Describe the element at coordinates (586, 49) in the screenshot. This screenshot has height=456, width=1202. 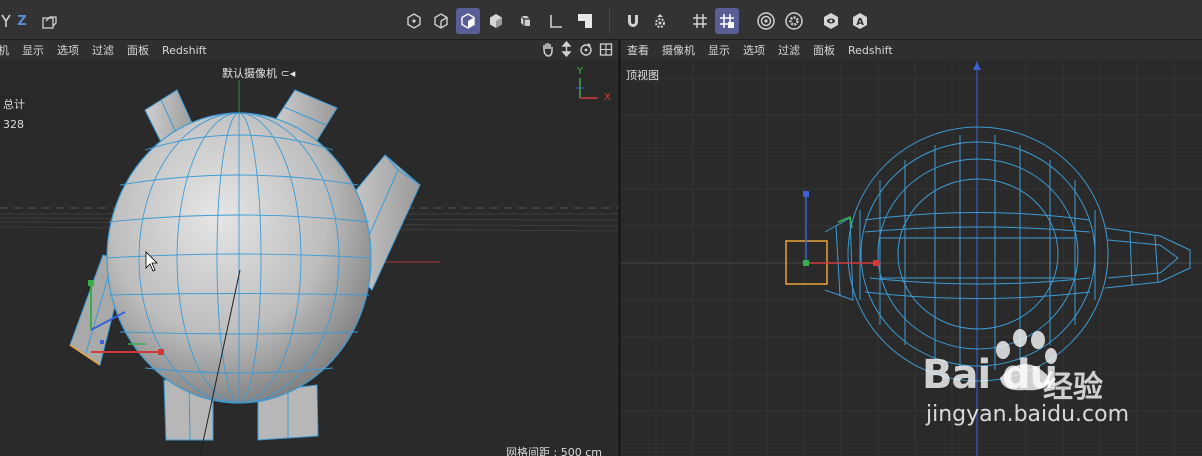
I see `rotate-view-icon` at that location.